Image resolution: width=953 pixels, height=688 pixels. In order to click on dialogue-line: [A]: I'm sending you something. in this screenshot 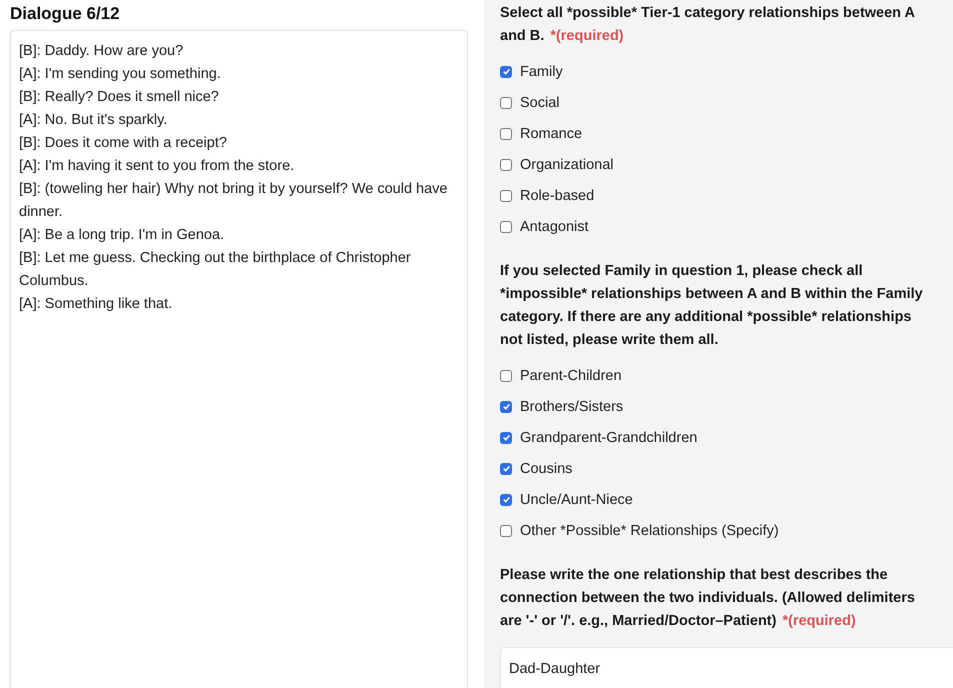, I will do `click(120, 74)`.